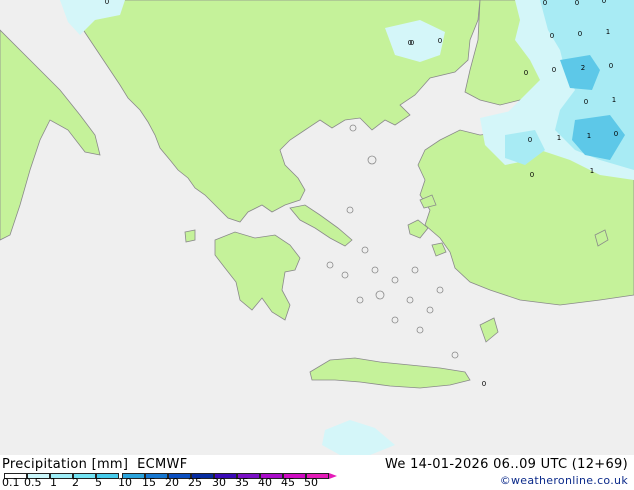 The height and width of the screenshot is (490, 634). What do you see at coordinates (288, 482) in the screenshot?
I see `scale-label: 45` at bounding box center [288, 482].